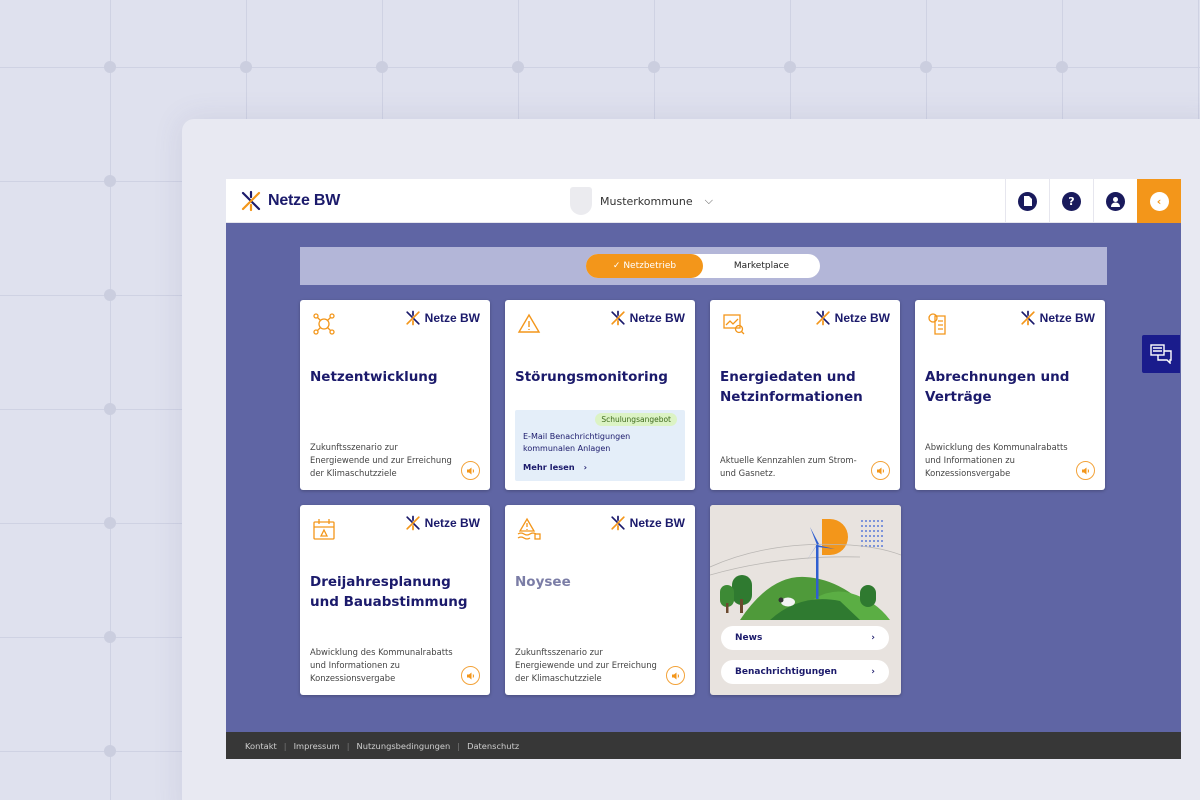  I want to click on documents-button, so click(1027, 201).